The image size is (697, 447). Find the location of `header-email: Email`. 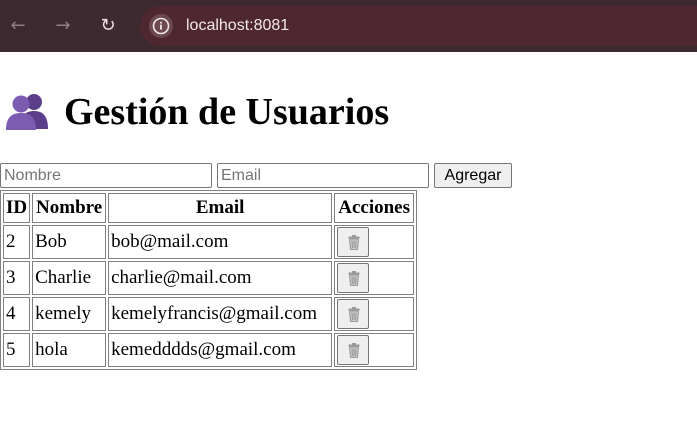

header-email: Email is located at coordinates (220, 208).